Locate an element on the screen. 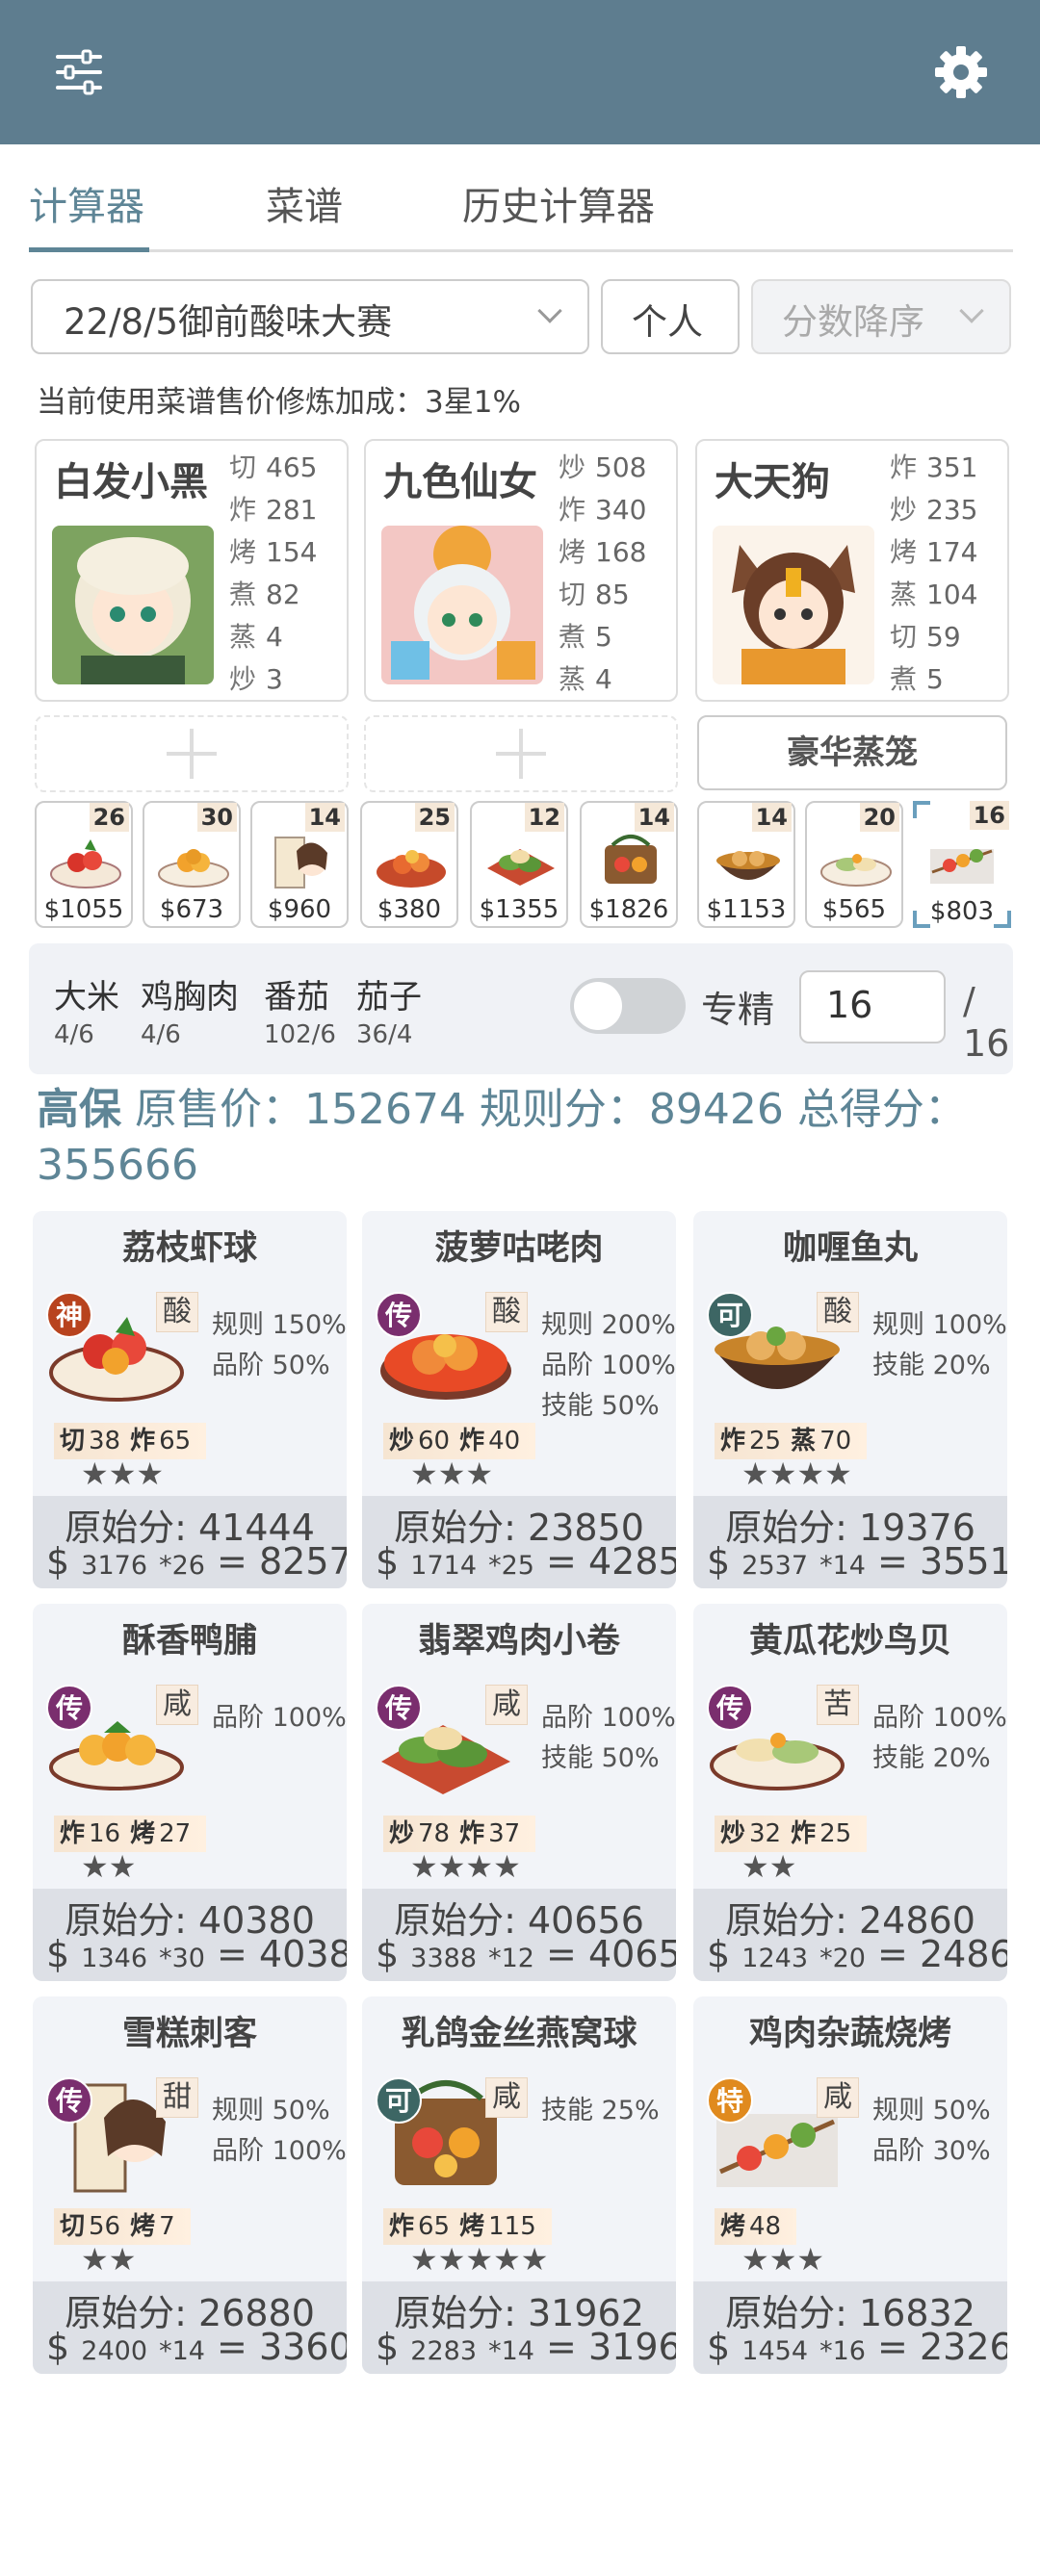 The height and width of the screenshot is (2576, 1040). req-value: 48 is located at coordinates (765, 2226).